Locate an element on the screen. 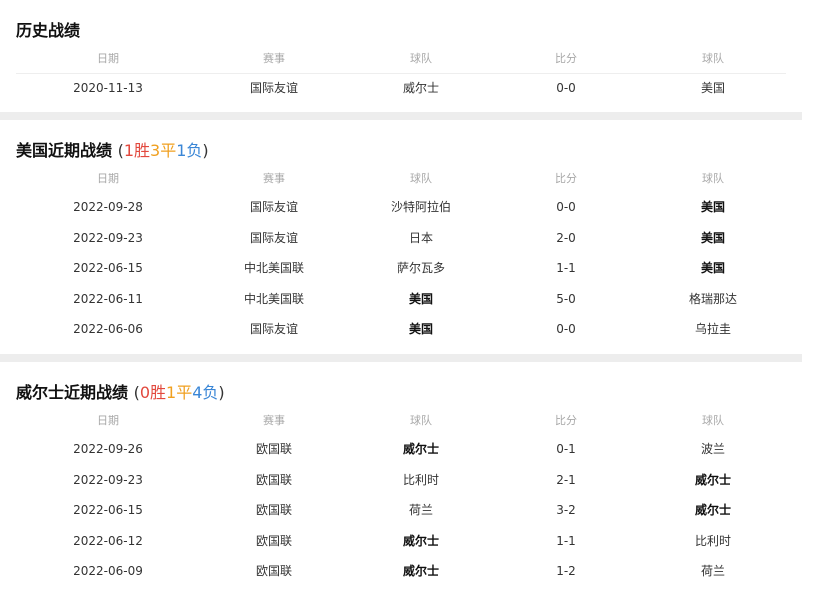 This screenshot has width=833, height=589. match-date: 2022-09-26 is located at coordinates (108, 449).